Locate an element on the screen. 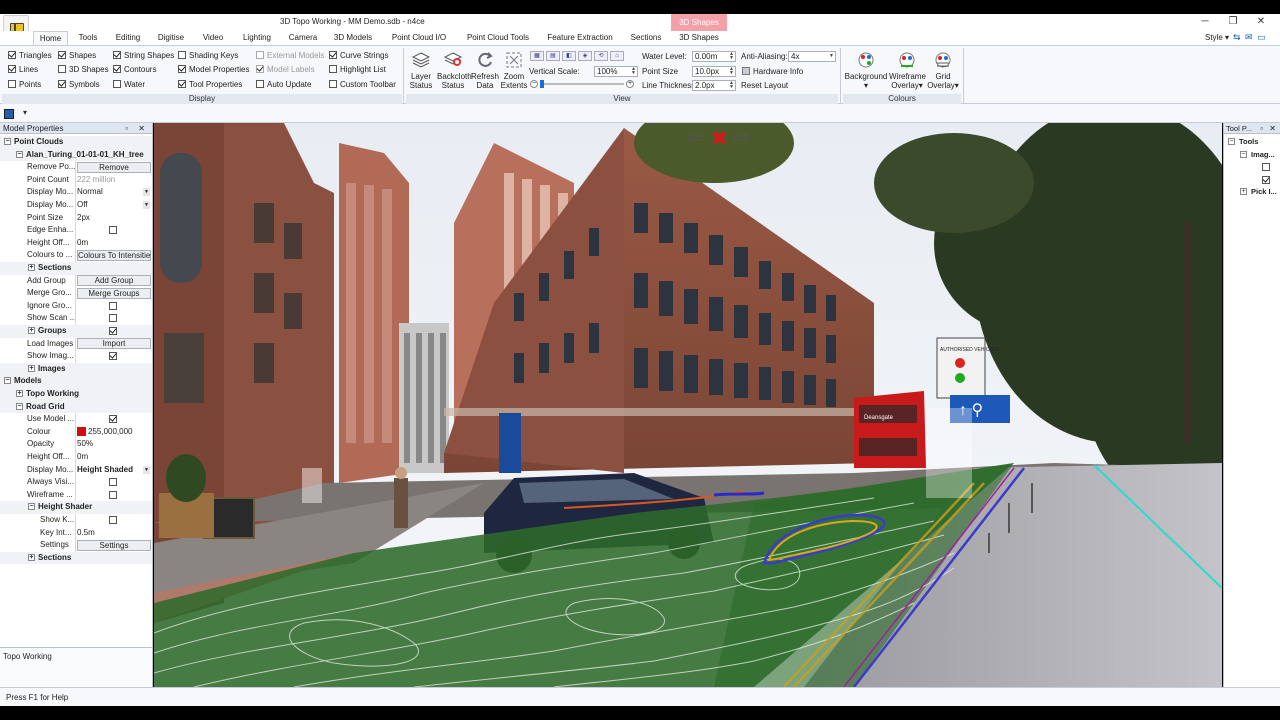 This screenshot has height=720, width=1280. property-value: 255,000,000 is located at coordinates (110, 431).